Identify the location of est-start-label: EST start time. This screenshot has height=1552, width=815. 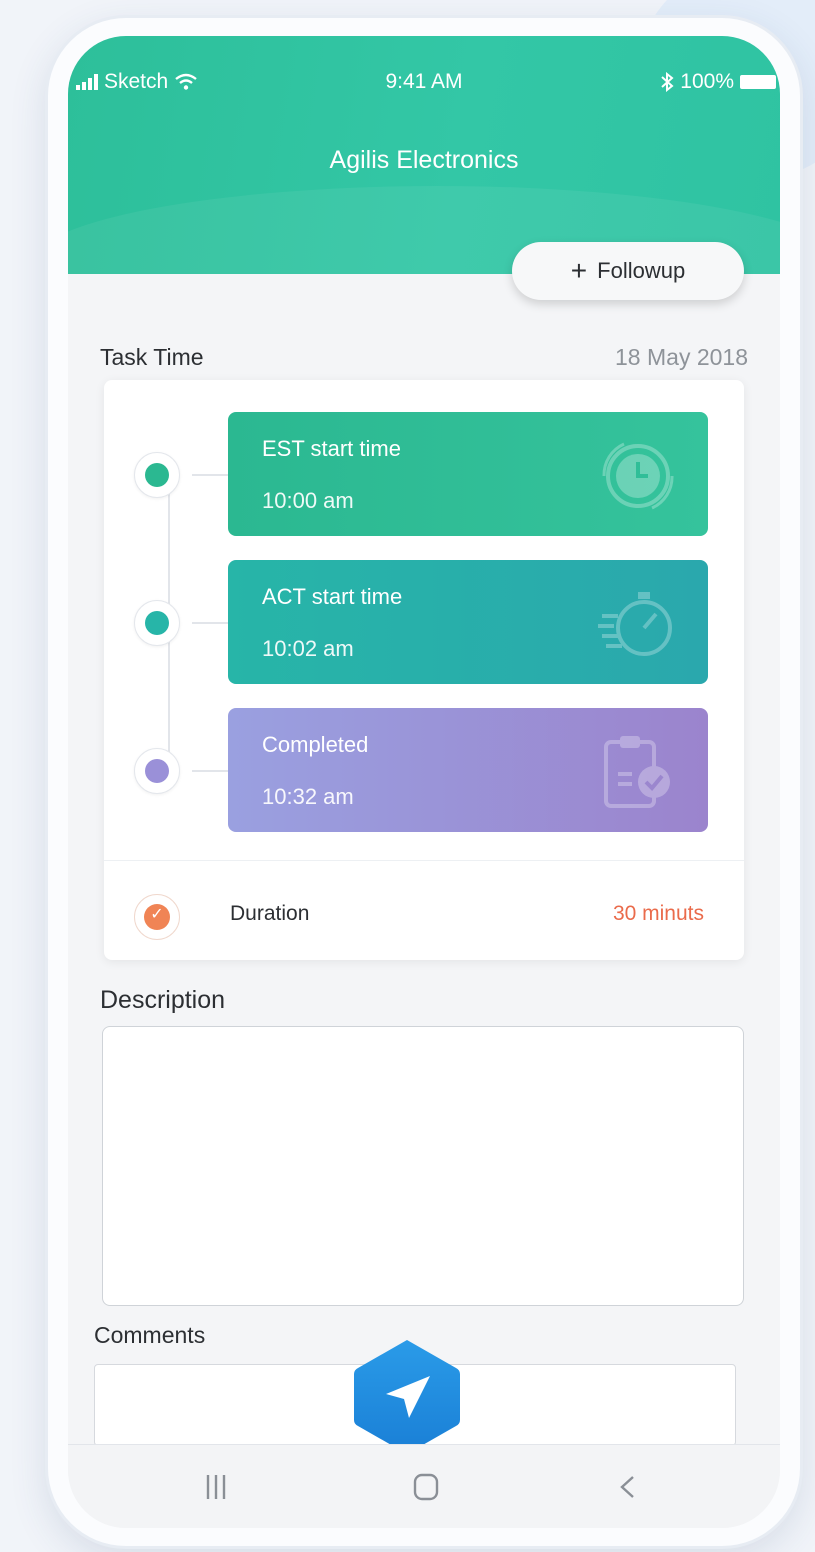
(331, 448).